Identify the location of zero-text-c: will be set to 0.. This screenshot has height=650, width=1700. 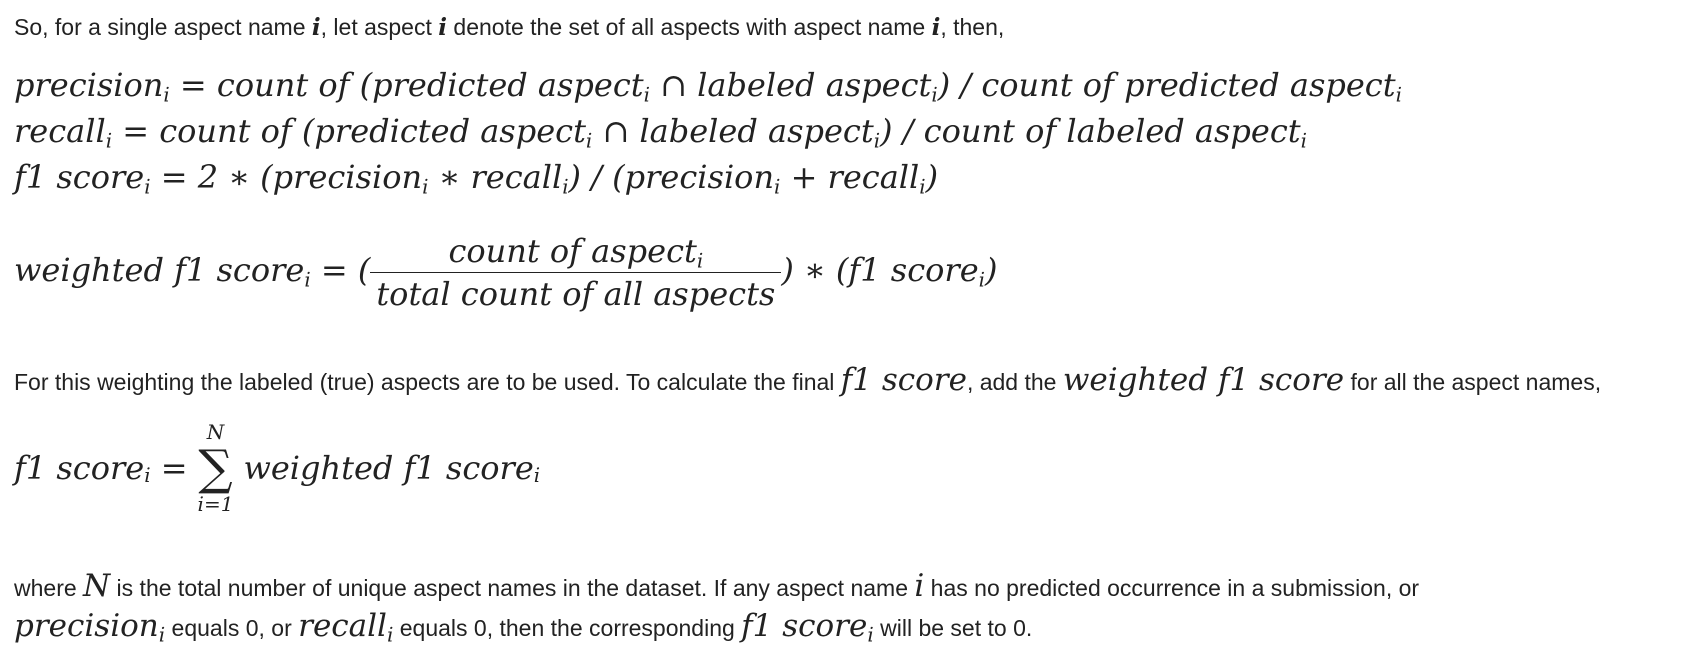
(953, 628).